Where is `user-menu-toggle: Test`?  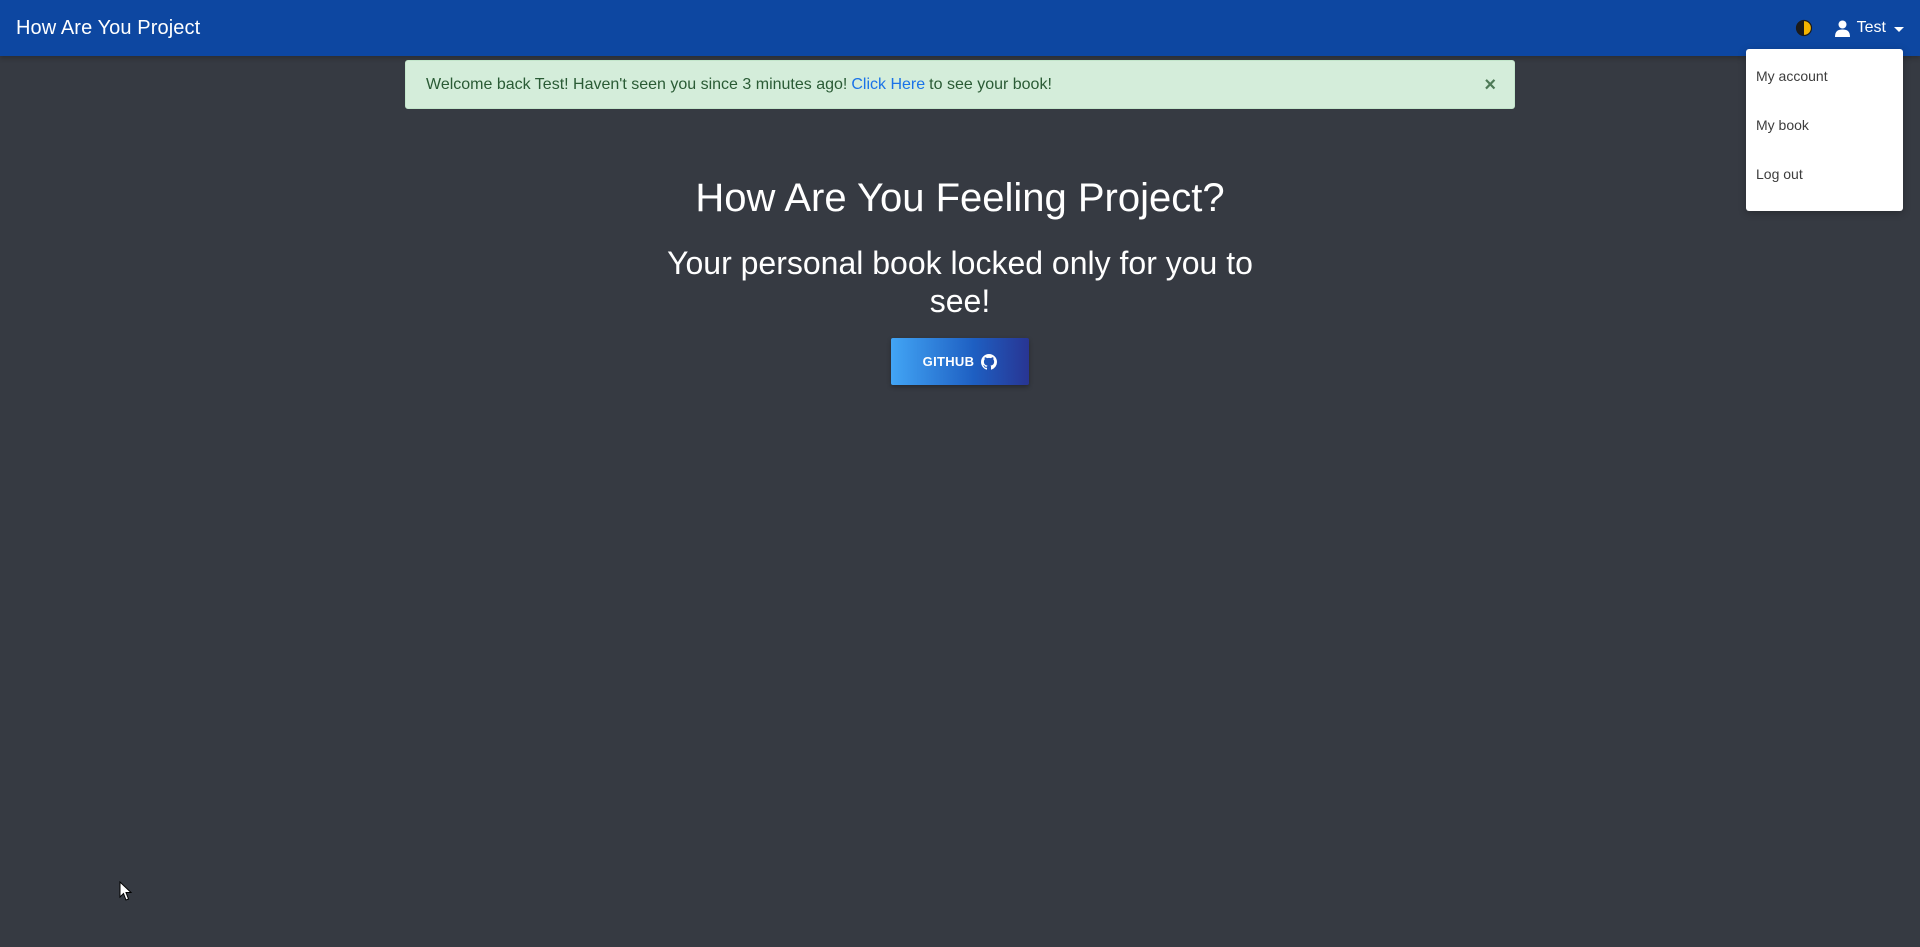 user-menu-toggle: Test is located at coordinates (1869, 28).